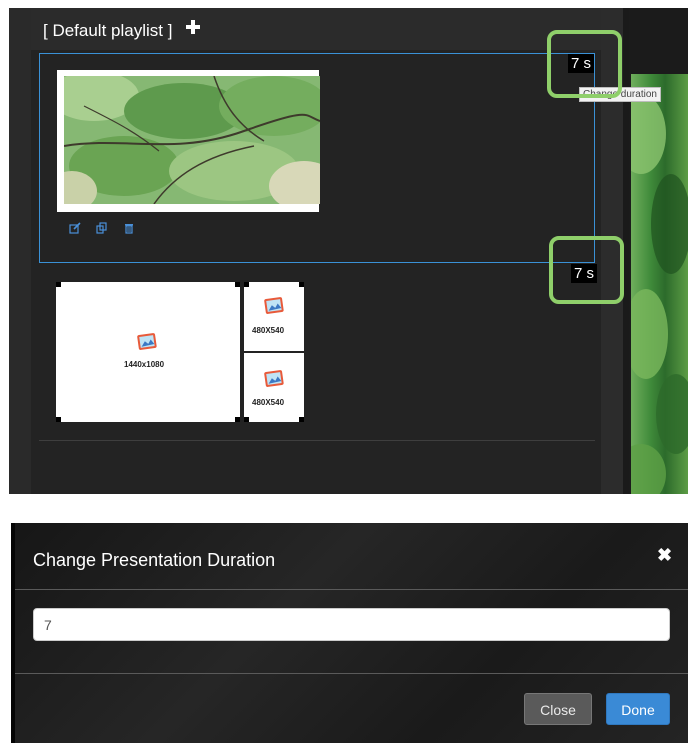 The height and width of the screenshot is (743, 688). What do you see at coordinates (659, 284) in the screenshot?
I see `preview-image` at bounding box center [659, 284].